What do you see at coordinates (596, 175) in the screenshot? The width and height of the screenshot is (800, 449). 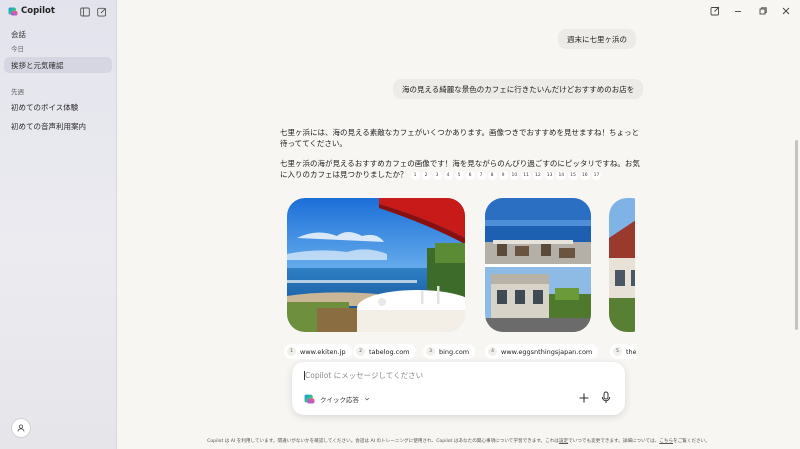 I see `citation-chip: 17` at bounding box center [596, 175].